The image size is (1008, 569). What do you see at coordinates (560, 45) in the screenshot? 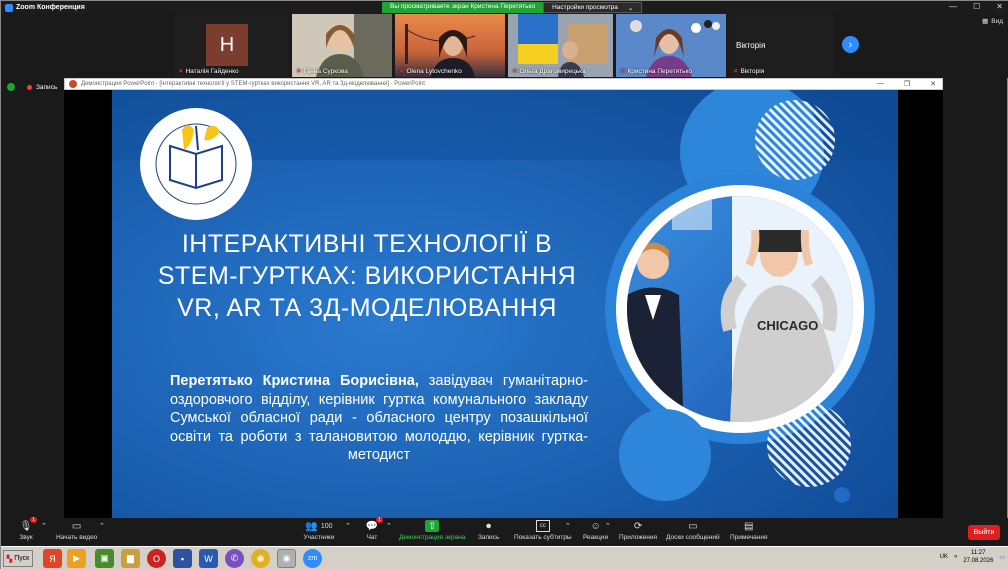
I see `video-tile: ✕ Ольга Драгомирецька` at bounding box center [560, 45].